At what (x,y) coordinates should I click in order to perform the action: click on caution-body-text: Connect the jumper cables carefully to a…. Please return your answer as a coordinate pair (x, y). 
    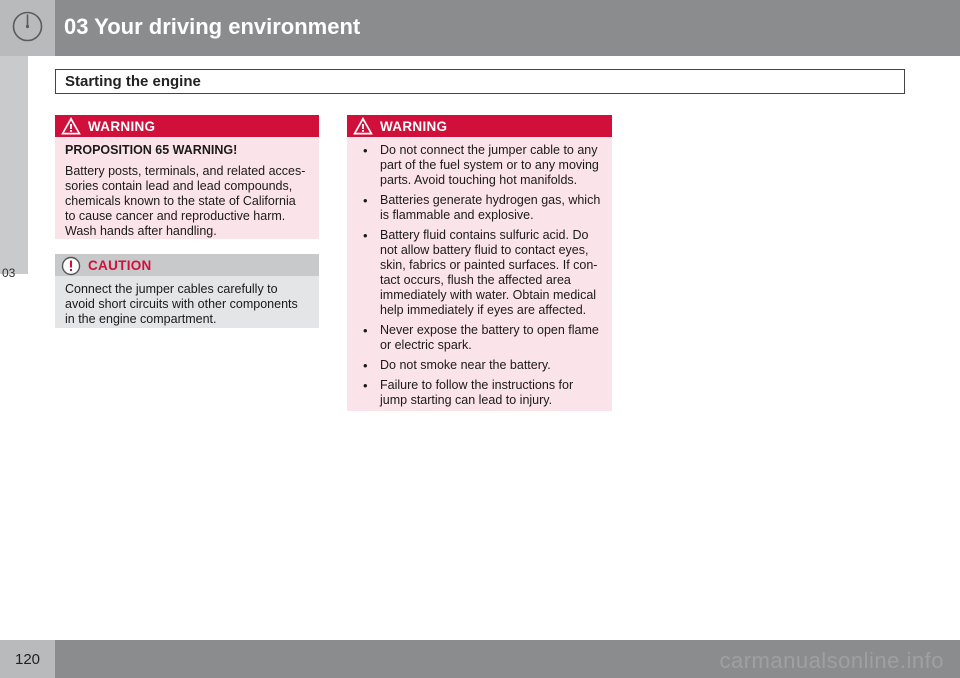
    Looking at the image, I should click on (181, 304).